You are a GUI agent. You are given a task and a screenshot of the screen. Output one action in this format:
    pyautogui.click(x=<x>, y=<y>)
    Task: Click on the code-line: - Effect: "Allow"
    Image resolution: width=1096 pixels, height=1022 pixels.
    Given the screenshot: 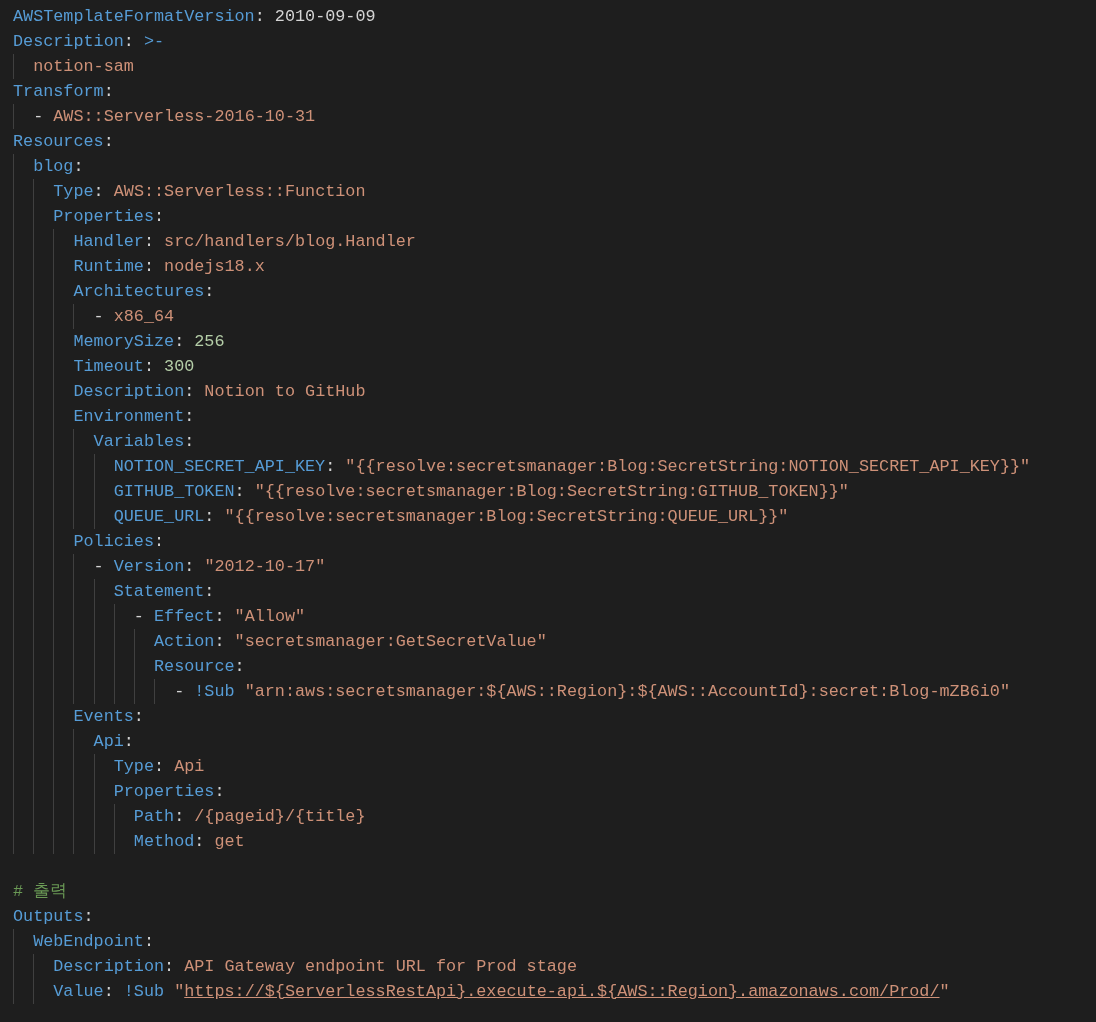 What is the action you would take?
    pyautogui.click(x=219, y=617)
    